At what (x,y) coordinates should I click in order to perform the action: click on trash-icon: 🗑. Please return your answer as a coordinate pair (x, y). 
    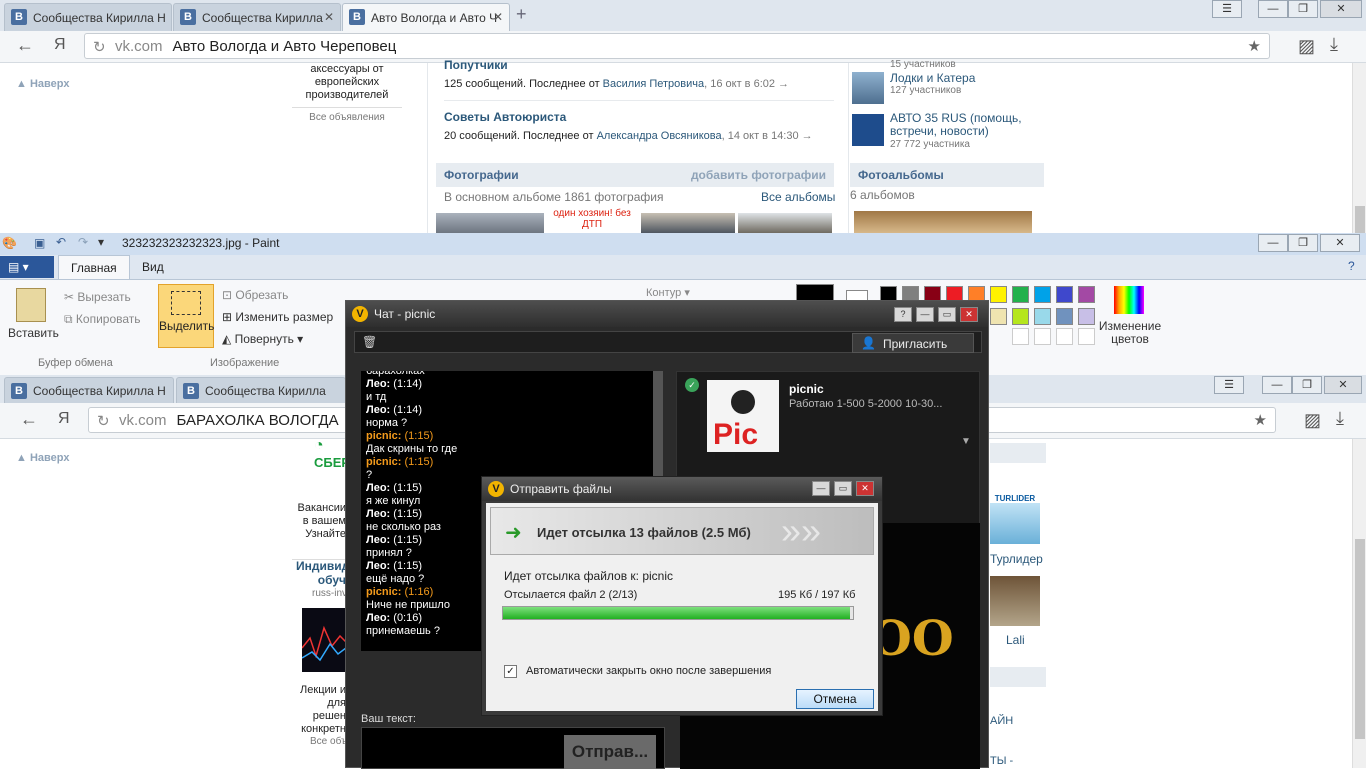
    Looking at the image, I should click on (369, 342).